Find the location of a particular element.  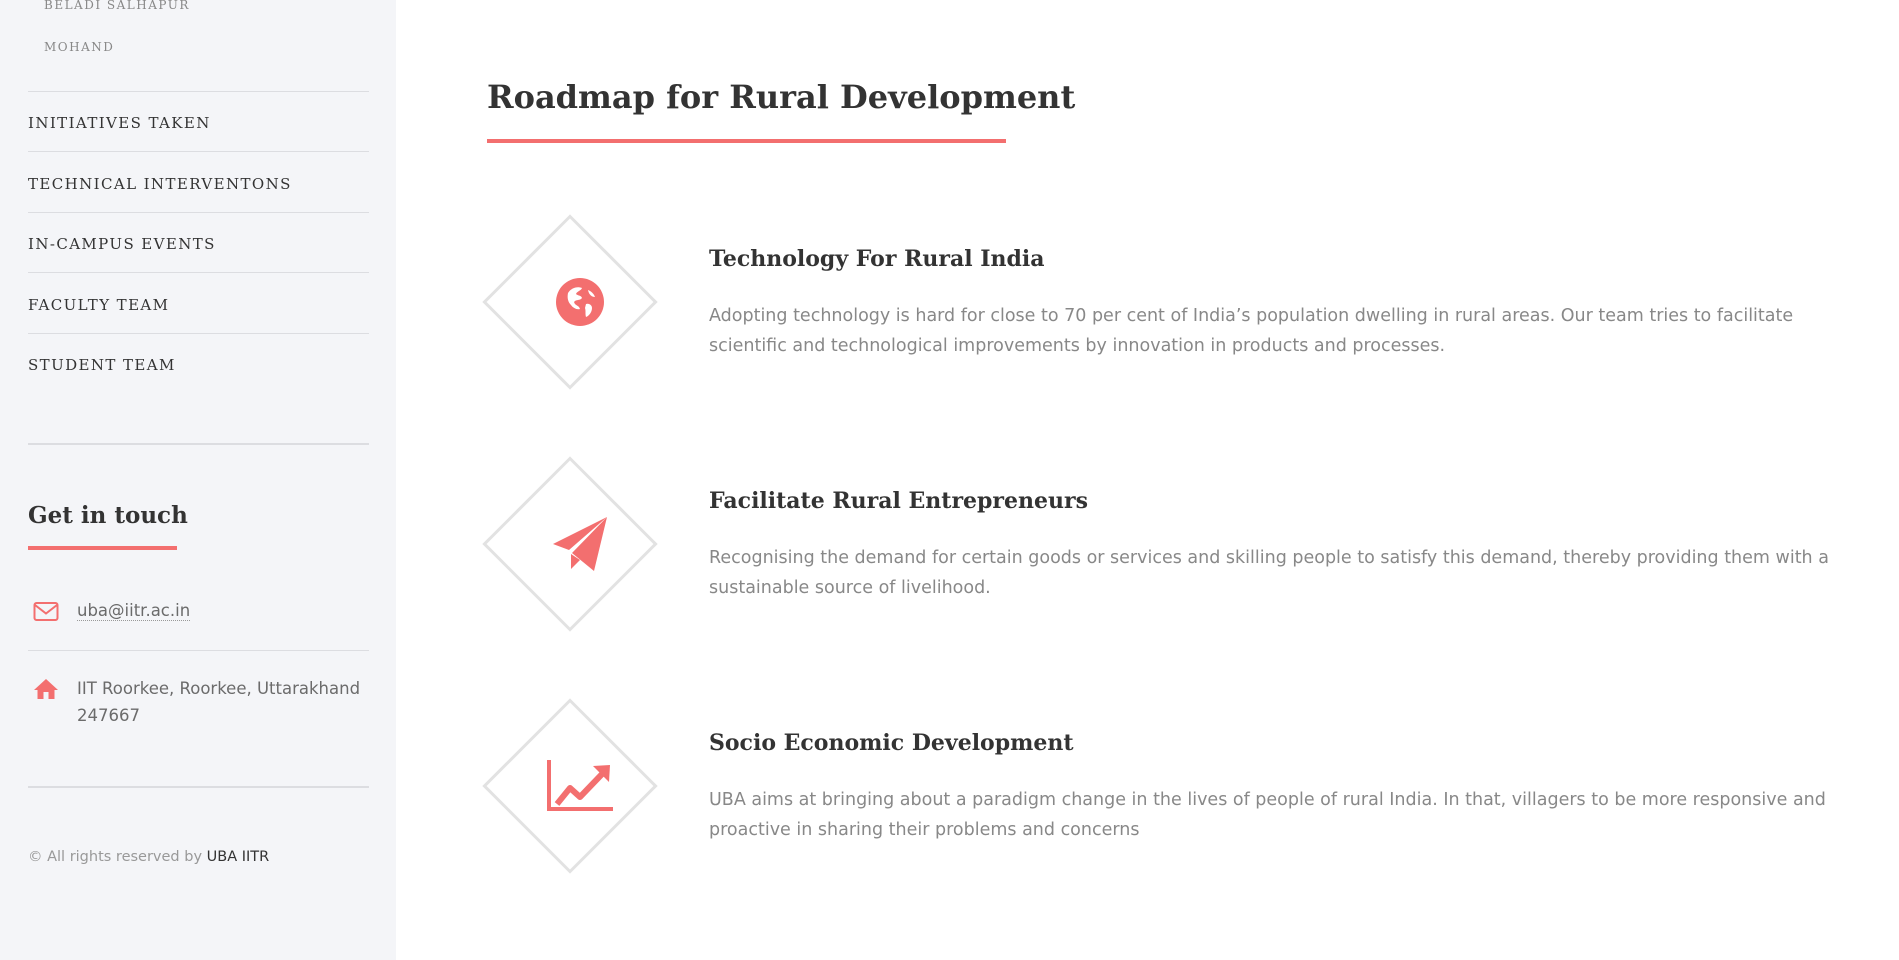

get-in-touch-title: Get in touch is located at coordinates (108, 515).